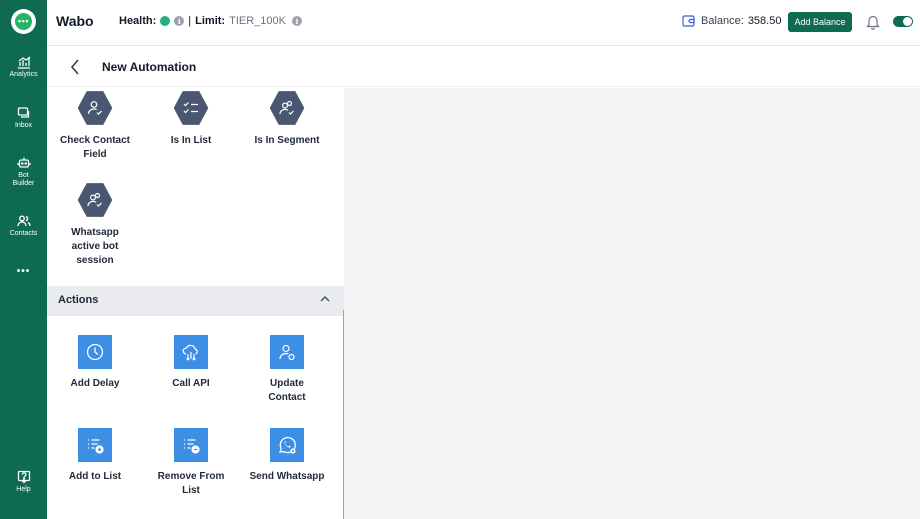 The width and height of the screenshot is (920, 519). I want to click on back-arrow-icon, so click(75, 67).